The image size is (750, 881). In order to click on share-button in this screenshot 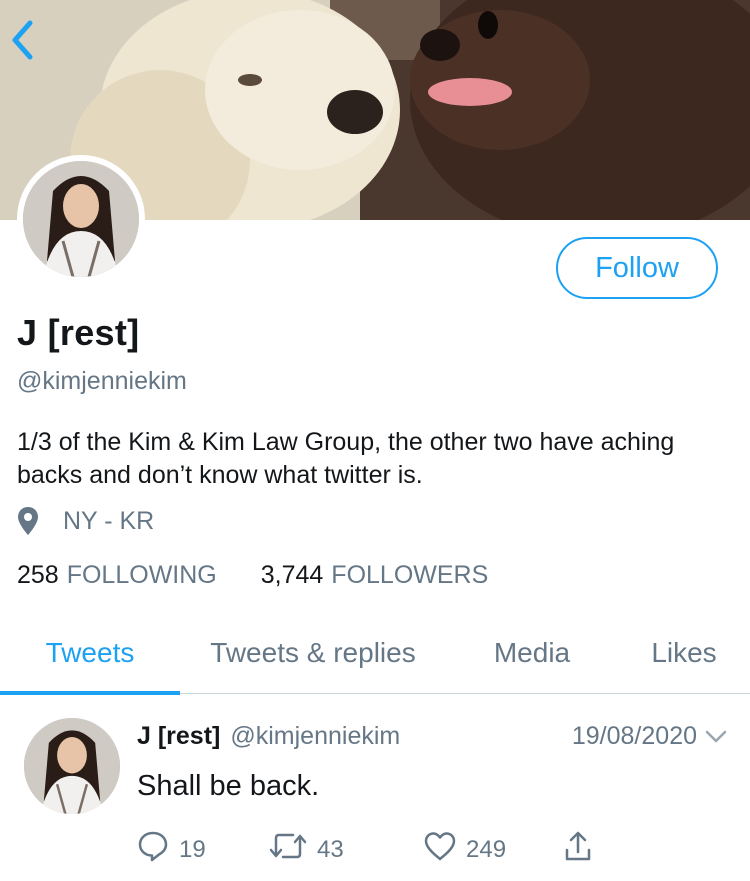, I will do `click(583, 849)`.